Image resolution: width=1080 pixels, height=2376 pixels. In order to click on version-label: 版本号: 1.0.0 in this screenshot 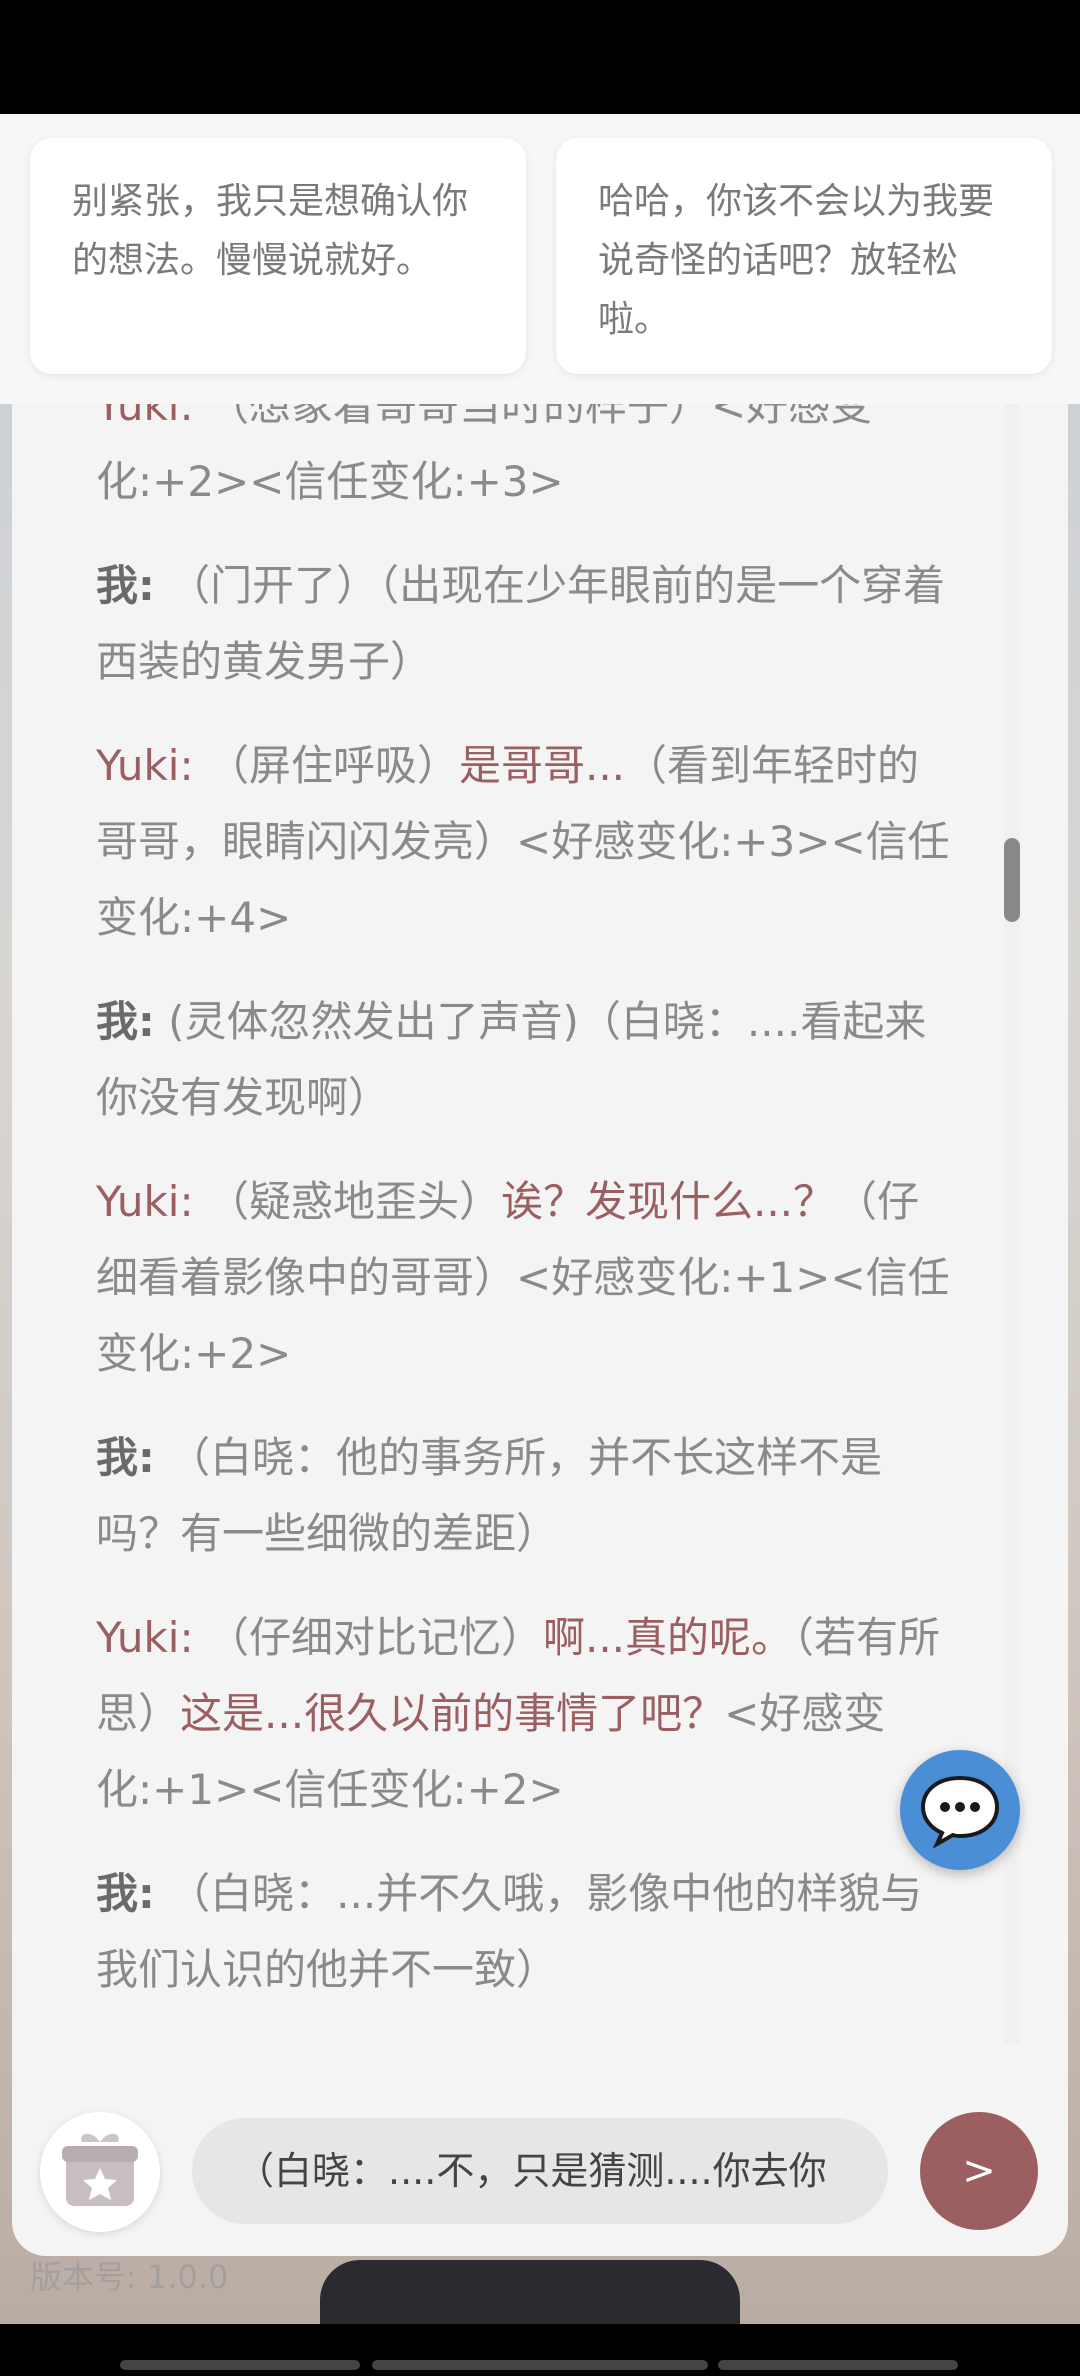, I will do `click(129, 2277)`.